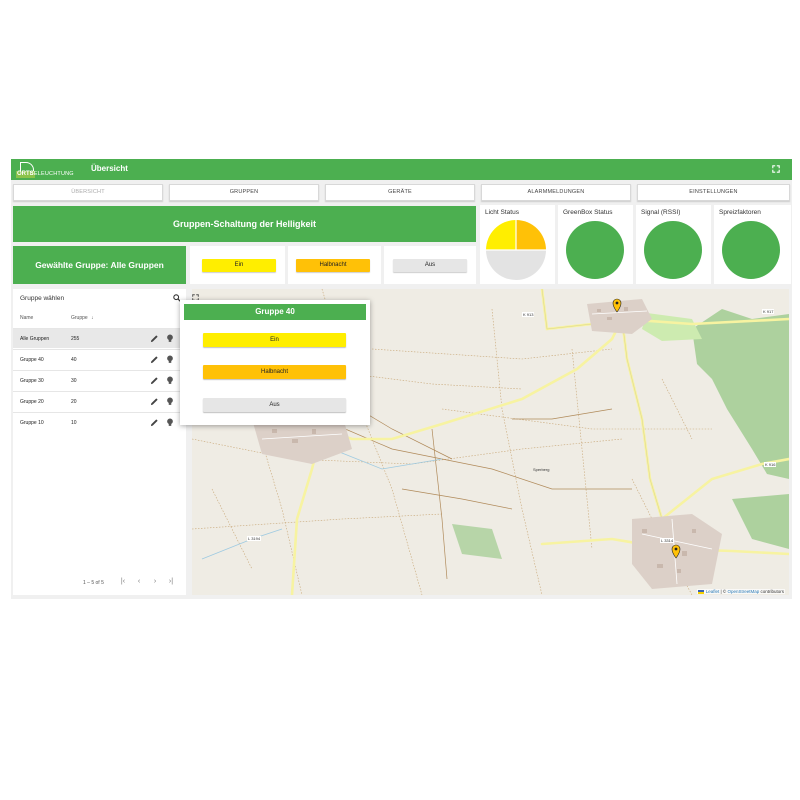  What do you see at coordinates (274, 405) in the screenshot?
I see `popup-off-button: Aus` at bounding box center [274, 405].